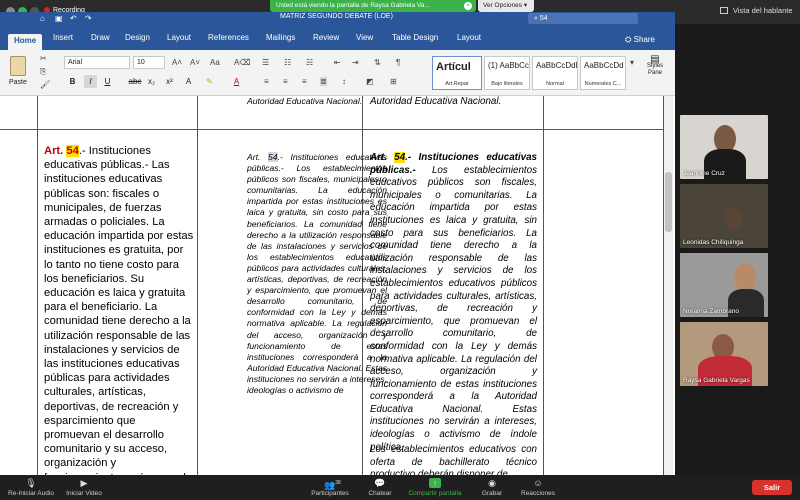 Image resolution: width=800 pixels, height=500 pixels. I want to click on shading-icon: ◩, so click(370, 81).